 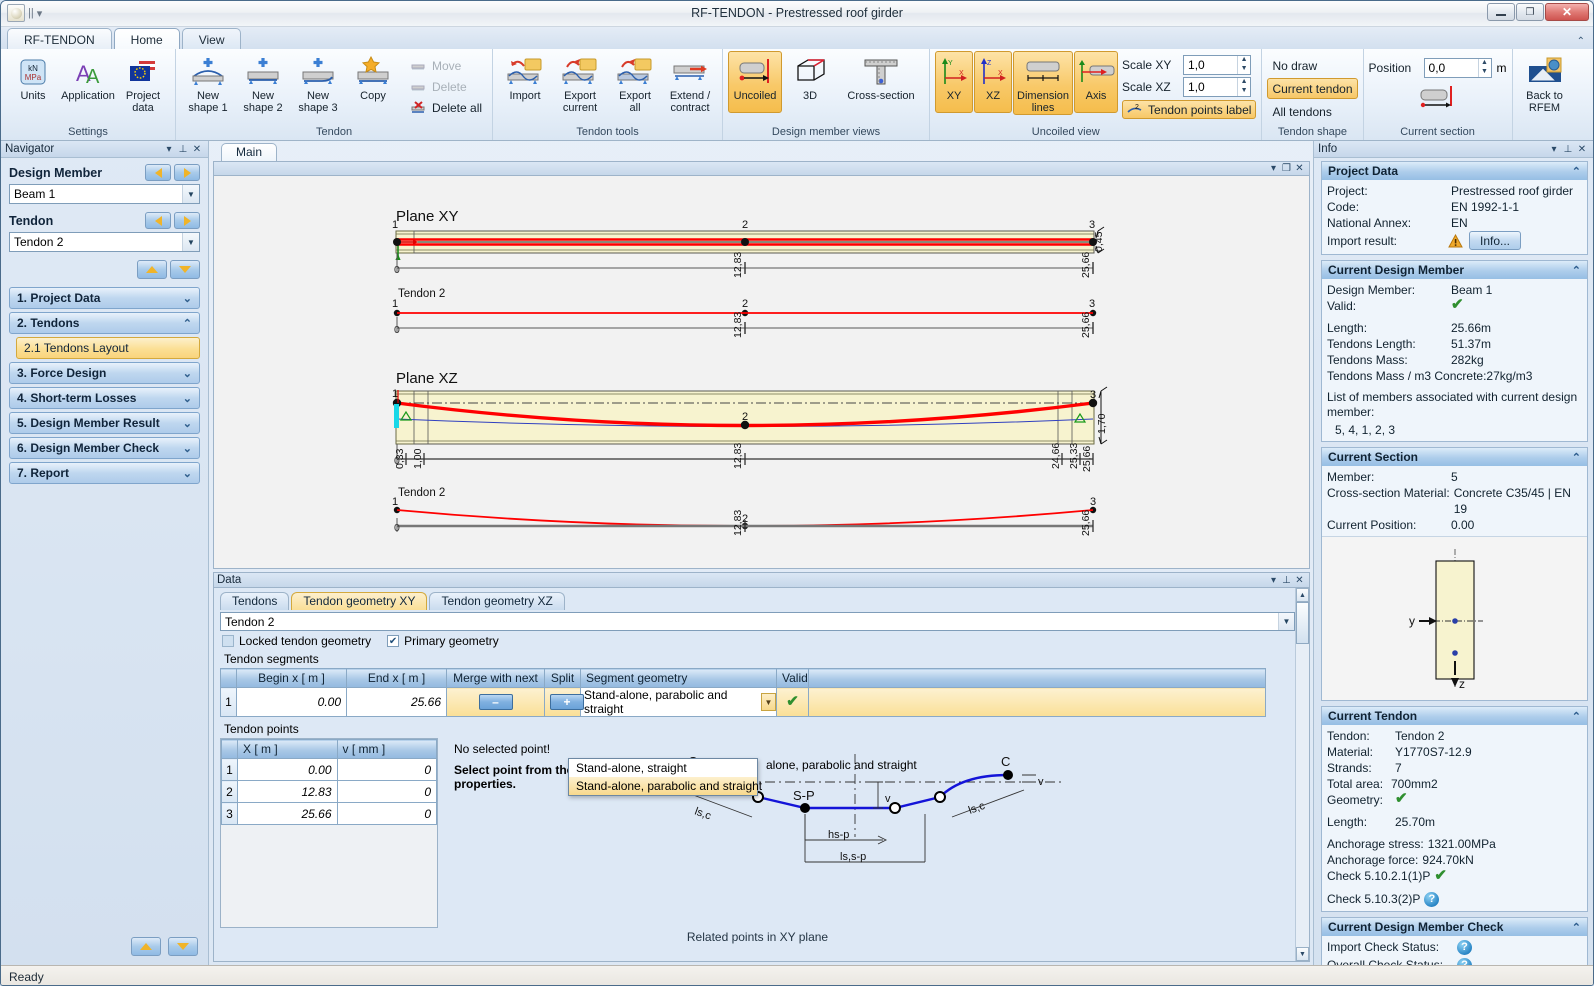 What do you see at coordinates (1302, 954) in the screenshot?
I see `scroll-down-button: ▼` at bounding box center [1302, 954].